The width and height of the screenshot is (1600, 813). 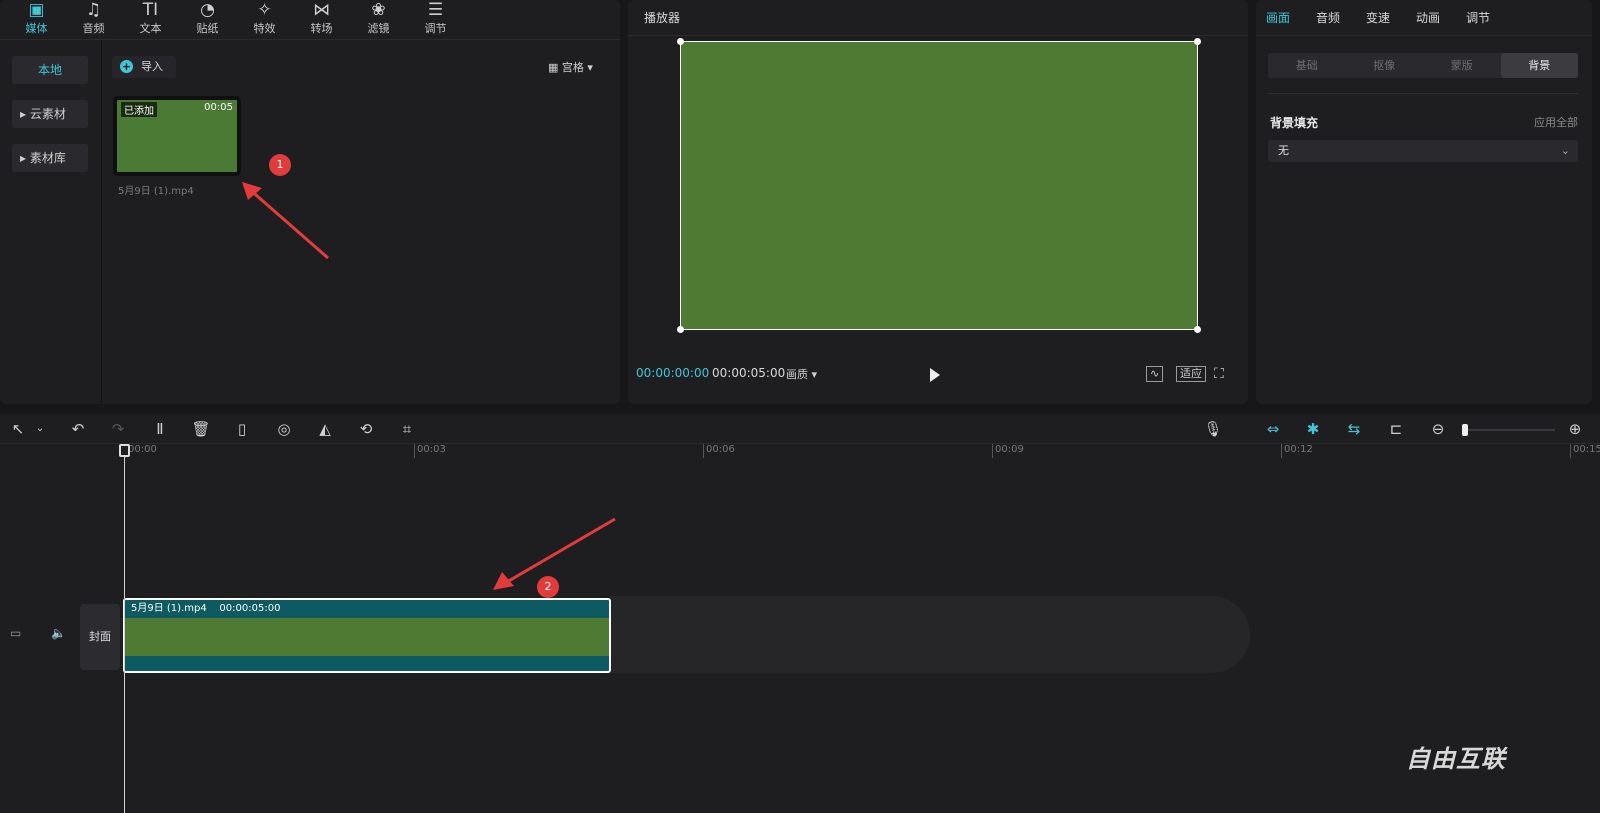 I want to click on play-icon, so click(x=935, y=375).